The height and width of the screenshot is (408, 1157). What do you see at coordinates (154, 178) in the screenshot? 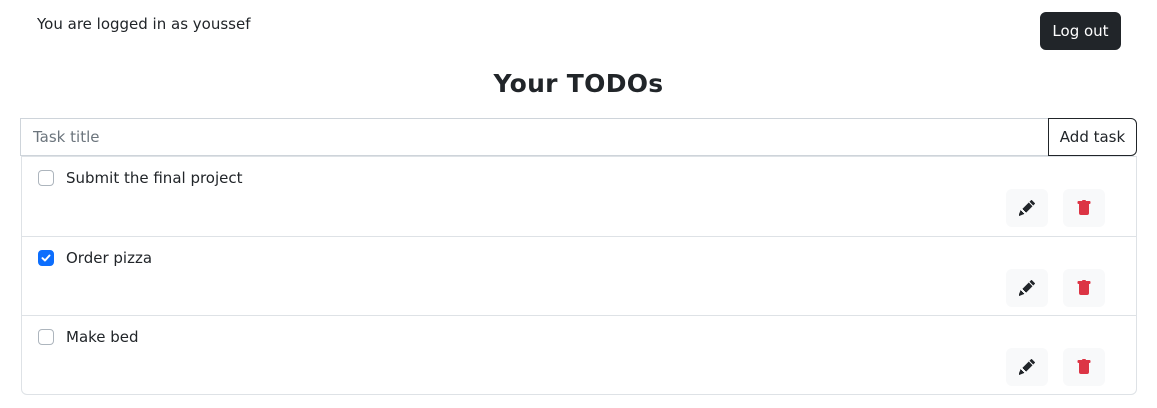
I see `task-title: Submit the final project` at bounding box center [154, 178].